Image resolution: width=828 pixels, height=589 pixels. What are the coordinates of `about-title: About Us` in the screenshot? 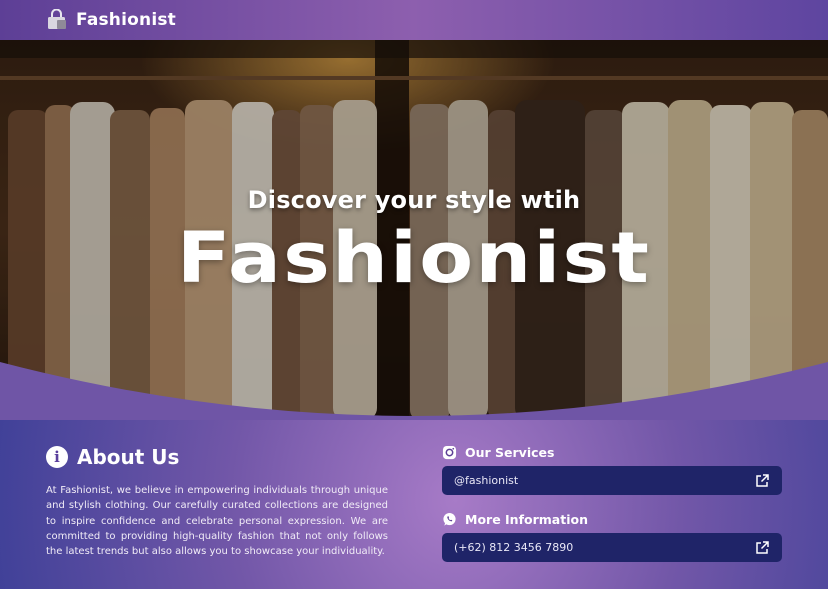 It's located at (128, 457).